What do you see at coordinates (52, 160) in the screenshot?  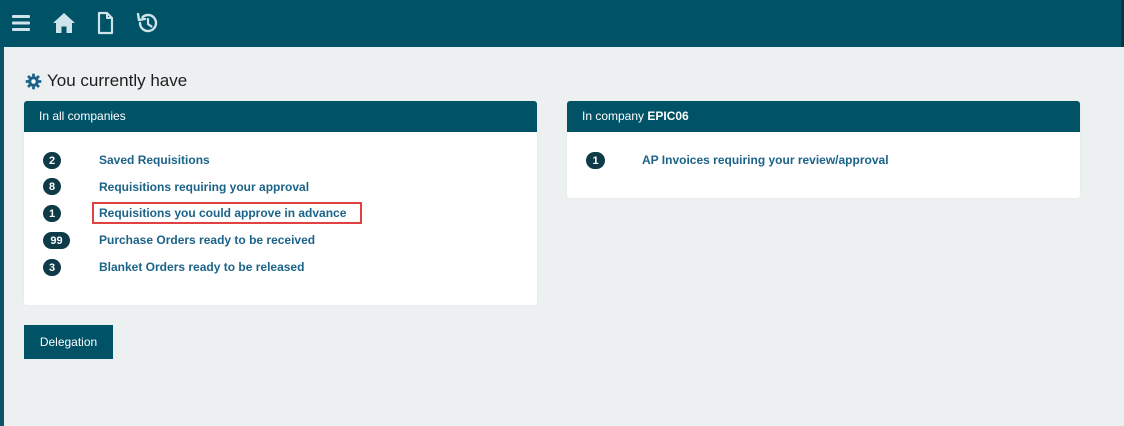 I see `count-badge-saved-requisitions: 2` at bounding box center [52, 160].